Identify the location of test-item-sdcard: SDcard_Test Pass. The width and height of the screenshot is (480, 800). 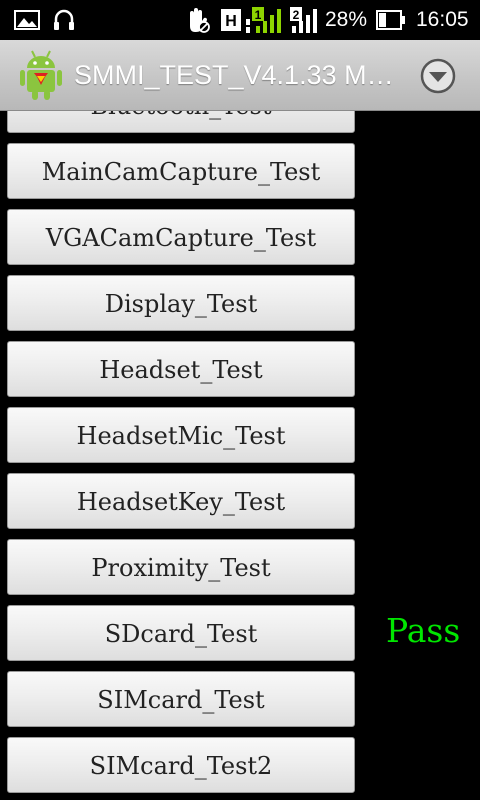
(240, 633).